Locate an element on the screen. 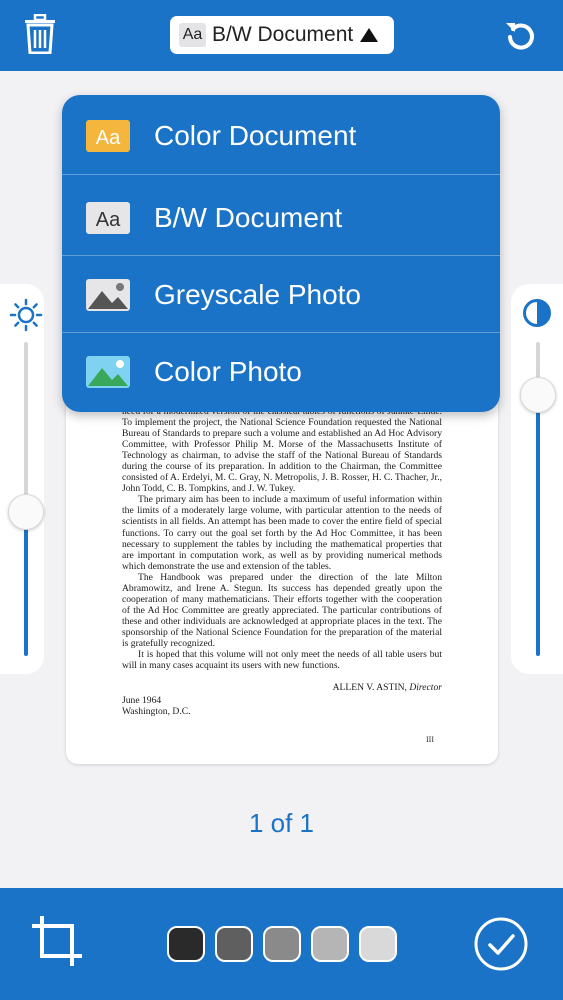 The width and height of the screenshot is (563, 1000). contrast-slider is located at coordinates (537, 479).